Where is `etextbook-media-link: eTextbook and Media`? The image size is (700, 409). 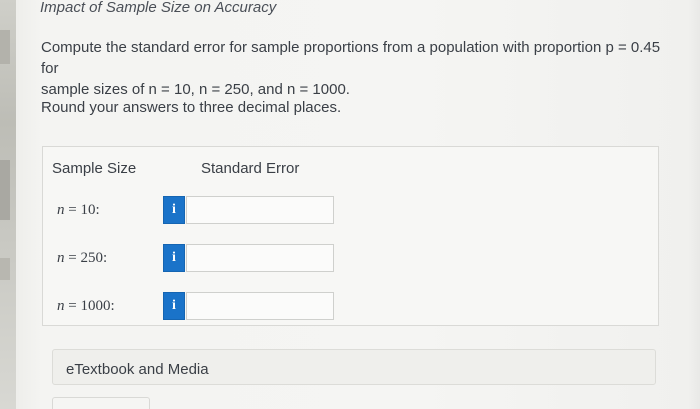
etextbook-media-link: eTextbook and Media is located at coordinates (354, 367).